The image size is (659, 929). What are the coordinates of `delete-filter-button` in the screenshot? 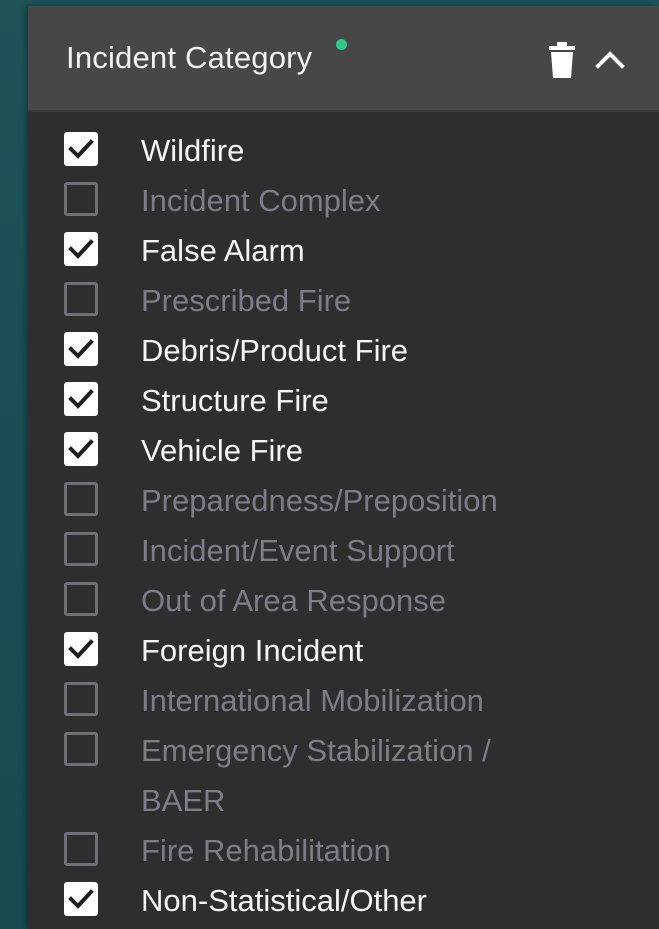 It's located at (562, 60).